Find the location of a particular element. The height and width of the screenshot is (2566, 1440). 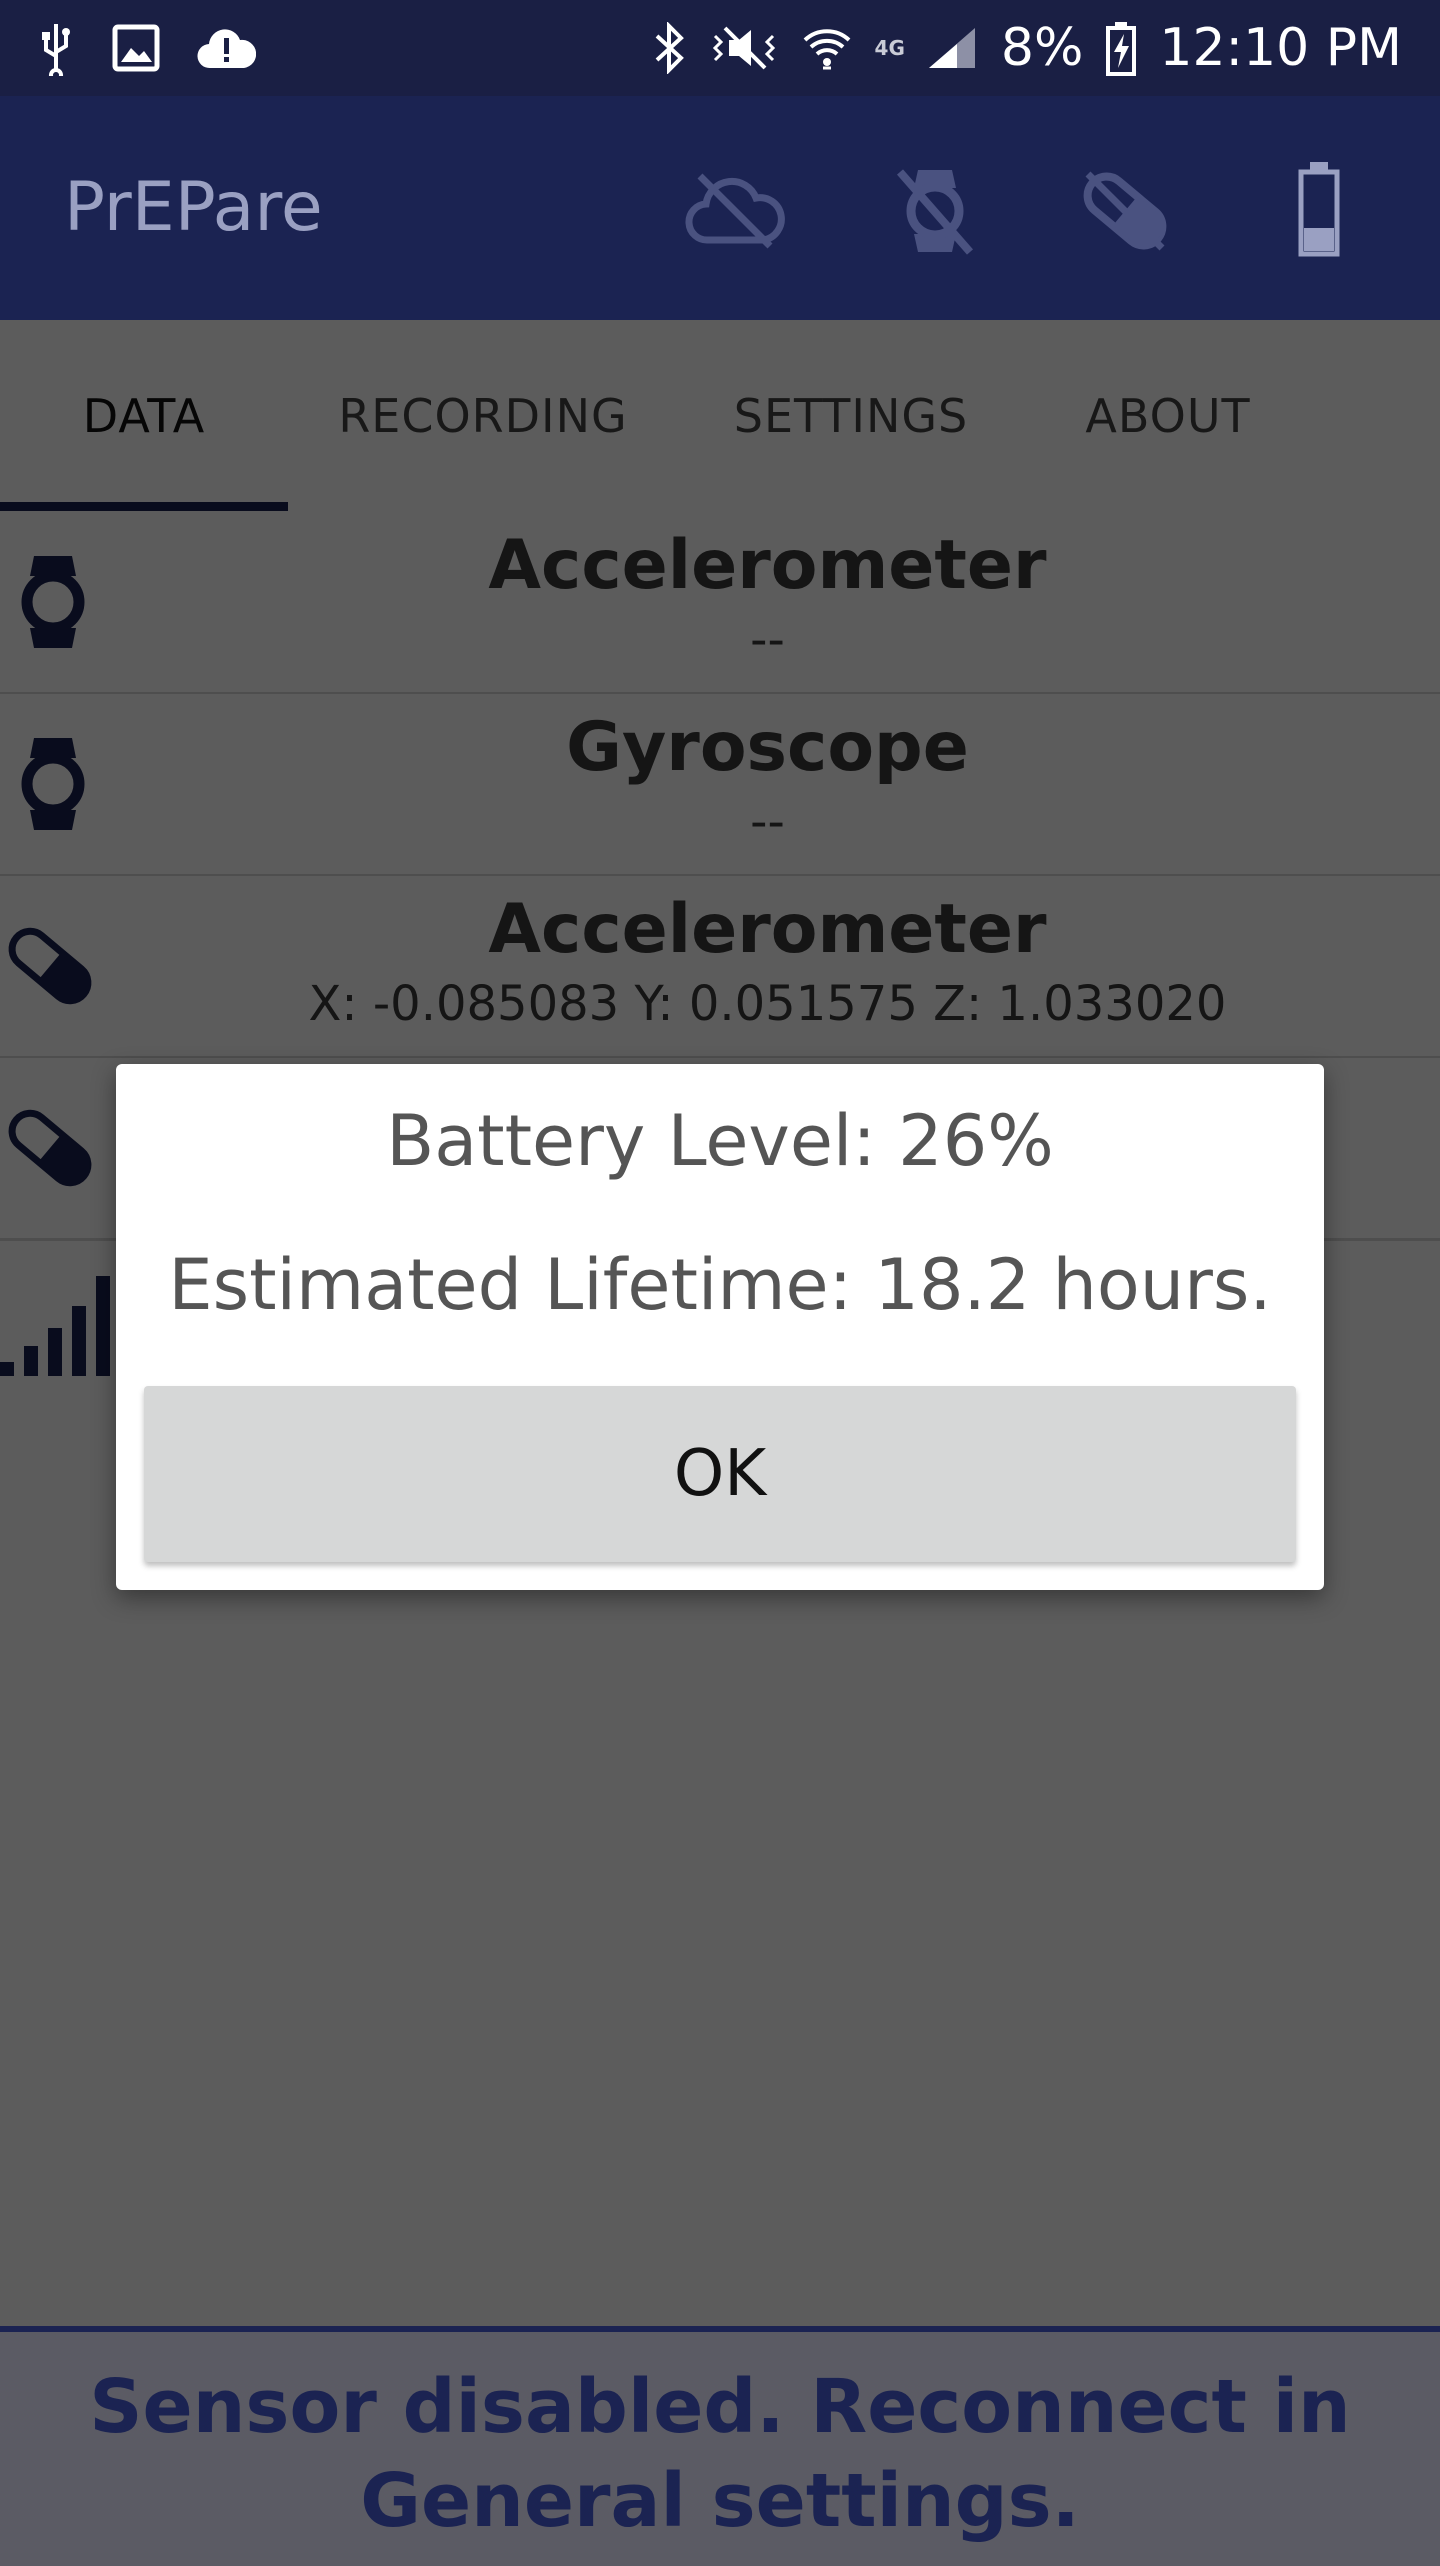

cloud-off-icon is located at coordinates (735, 211).